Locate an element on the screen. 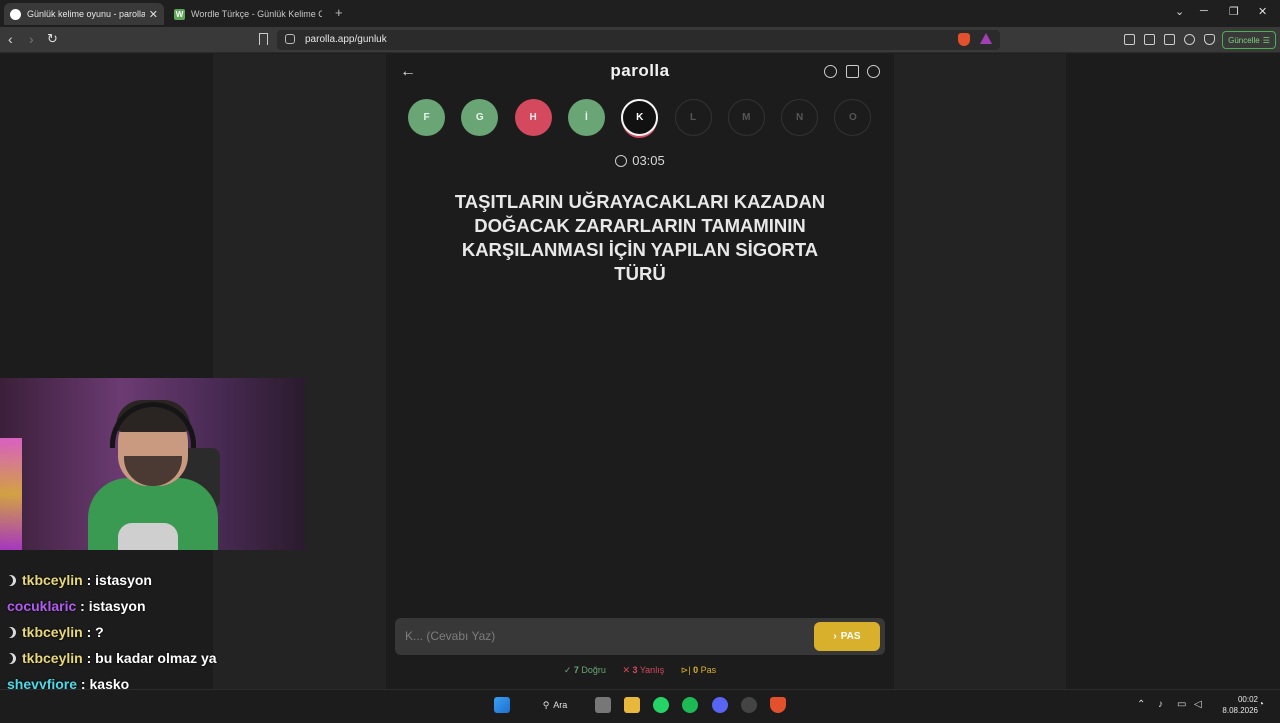 The width and height of the screenshot is (1280, 723). menu-icon: ☰ is located at coordinates (1266, 40).